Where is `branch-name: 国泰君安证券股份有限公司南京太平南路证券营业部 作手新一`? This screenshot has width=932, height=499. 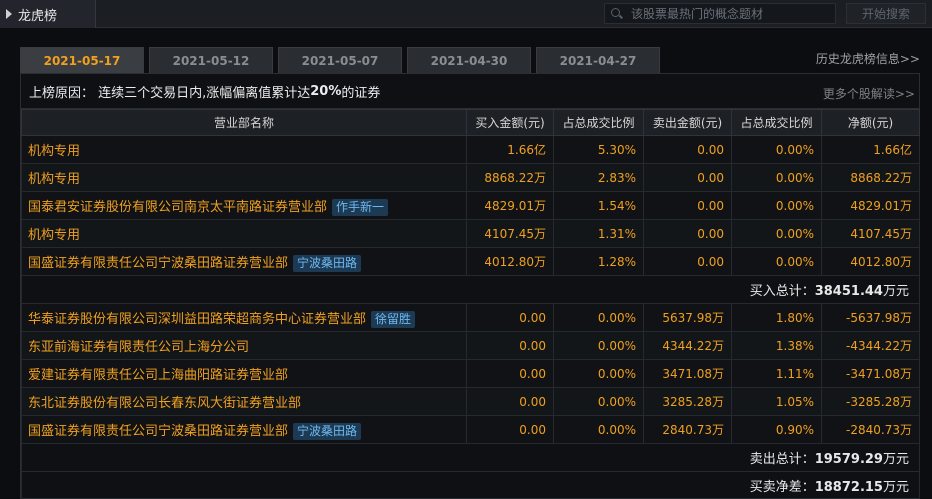 branch-name: 国泰君安证券股份有限公司南京太平南路证券营业部 作手新一 is located at coordinates (244, 205).